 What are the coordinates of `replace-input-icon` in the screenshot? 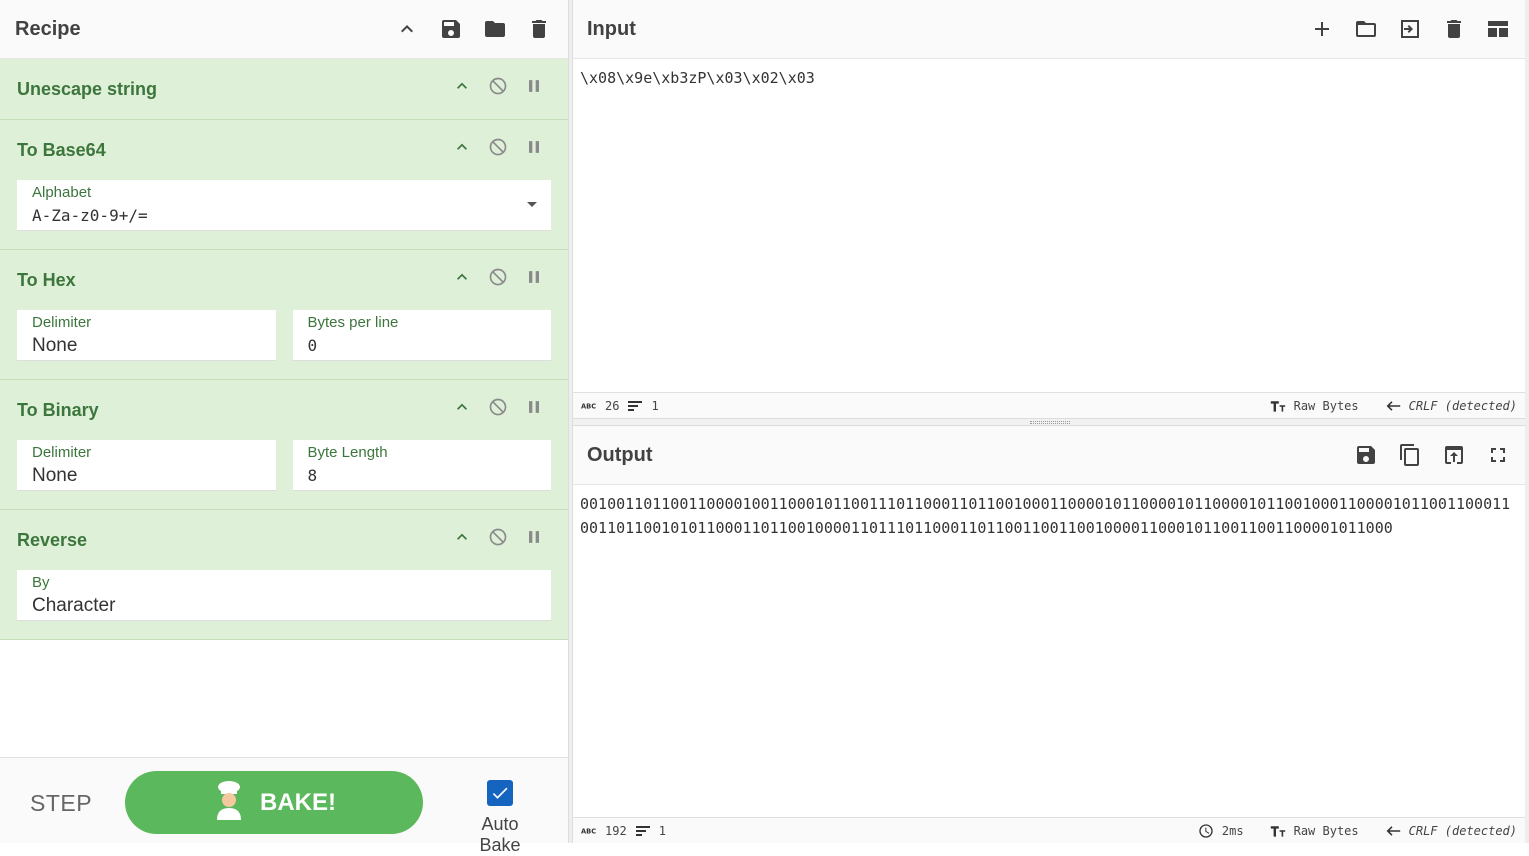 It's located at (1454, 455).